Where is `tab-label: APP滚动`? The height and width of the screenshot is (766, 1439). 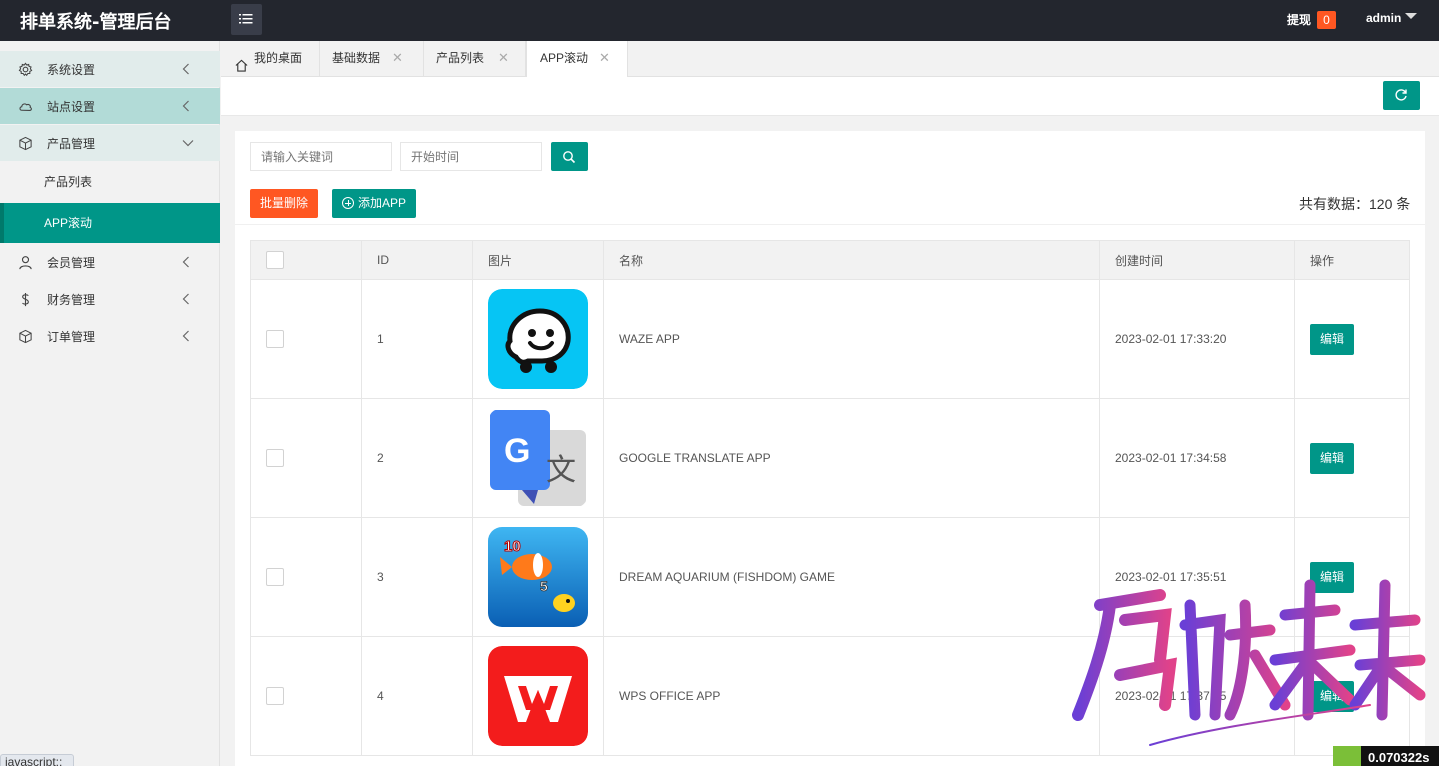 tab-label: APP滚动 is located at coordinates (564, 58).